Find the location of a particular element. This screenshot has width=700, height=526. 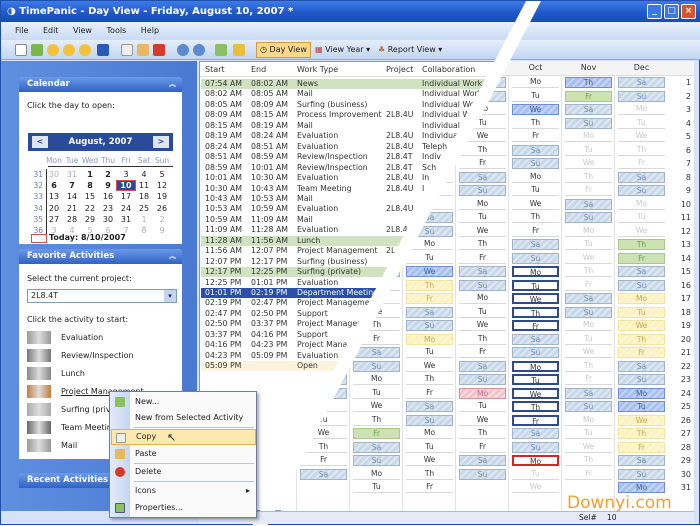

menu-edit: Edit is located at coordinates (51, 30).